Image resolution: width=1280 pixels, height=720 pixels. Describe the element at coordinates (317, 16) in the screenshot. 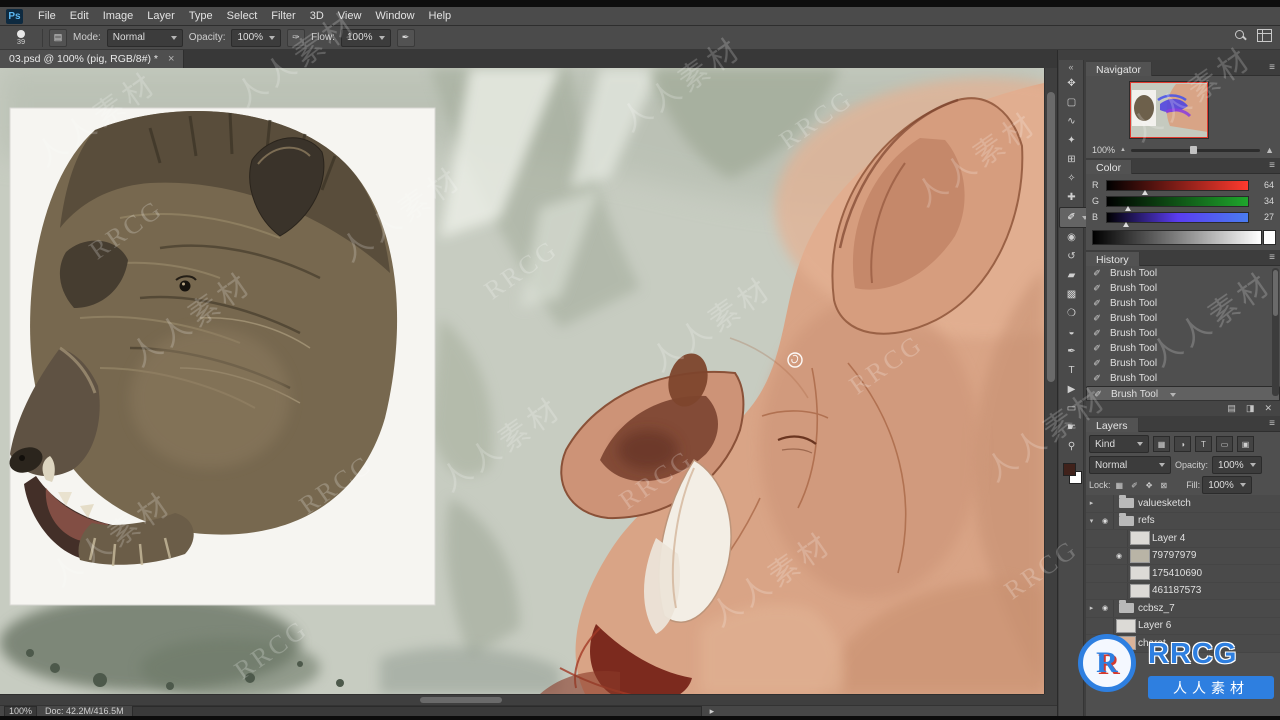

I see `menu-3d: 3D` at that location.